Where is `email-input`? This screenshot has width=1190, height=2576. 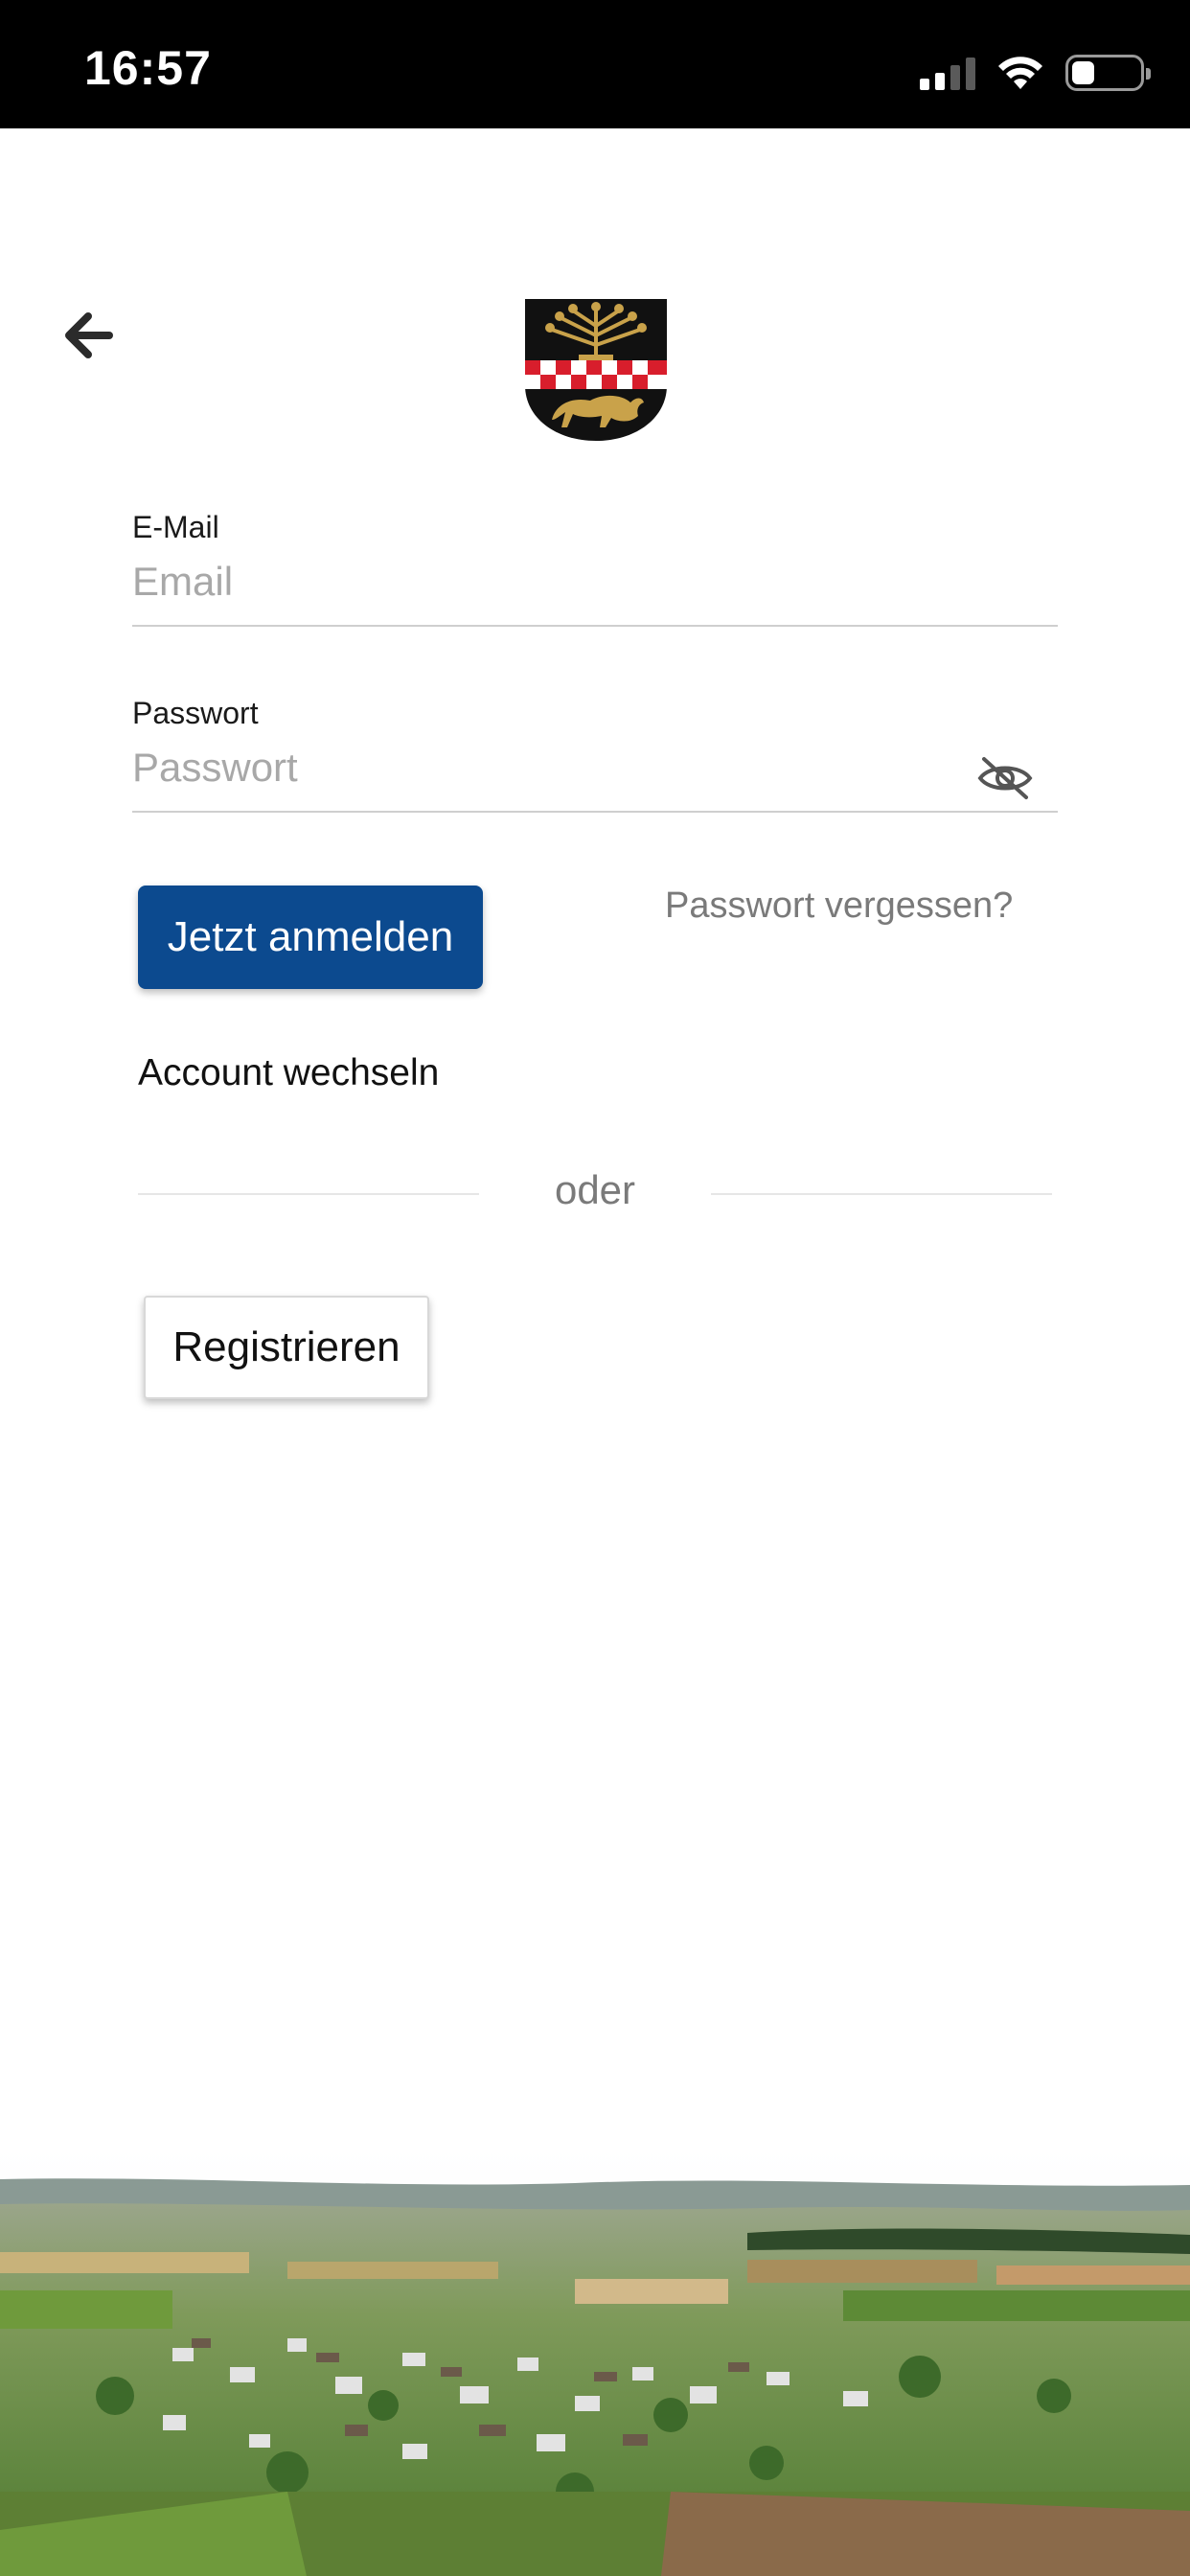
email-input is located at coordinates (595, 581).